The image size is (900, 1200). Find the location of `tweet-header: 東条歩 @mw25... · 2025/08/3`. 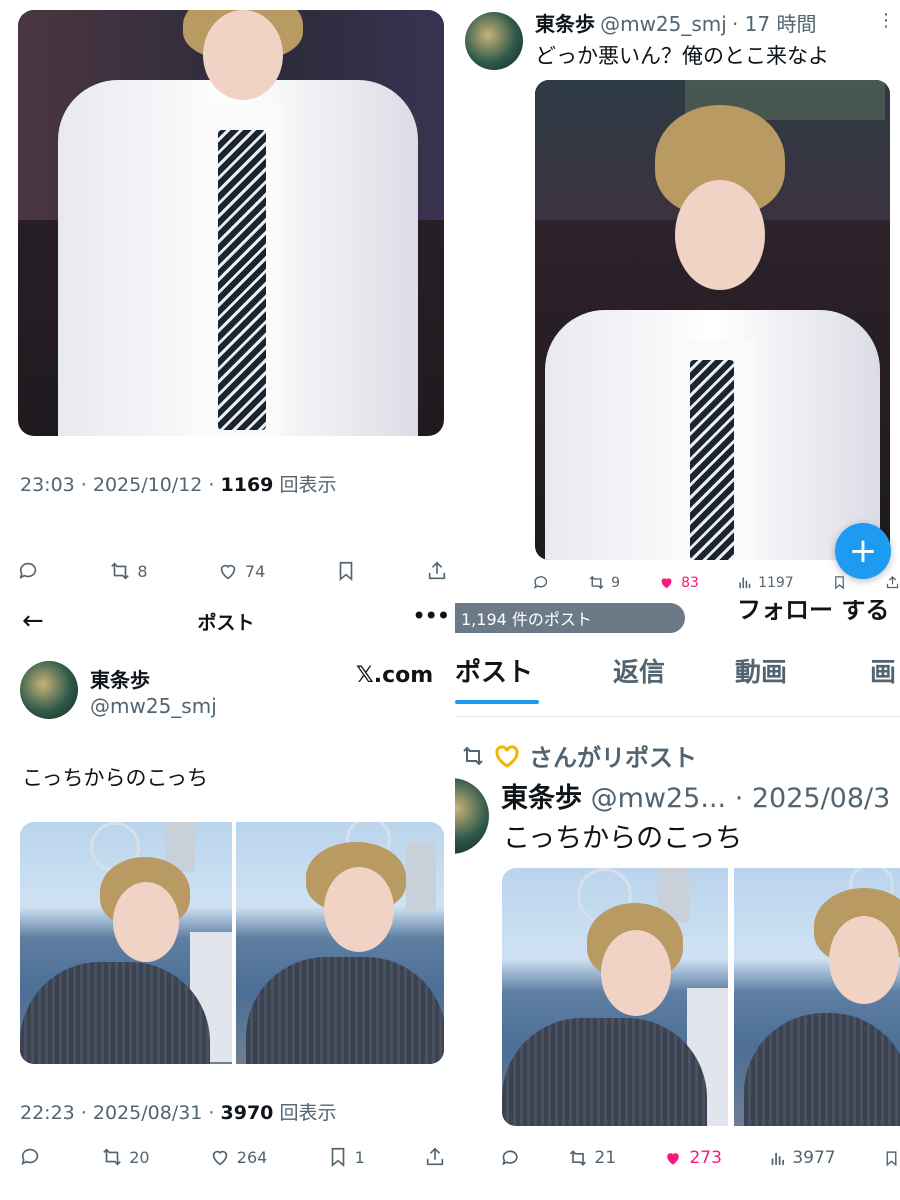

tweet-header: 東条歩 @mw25... · 2025/08/3 is located at coordinates (695, 795).